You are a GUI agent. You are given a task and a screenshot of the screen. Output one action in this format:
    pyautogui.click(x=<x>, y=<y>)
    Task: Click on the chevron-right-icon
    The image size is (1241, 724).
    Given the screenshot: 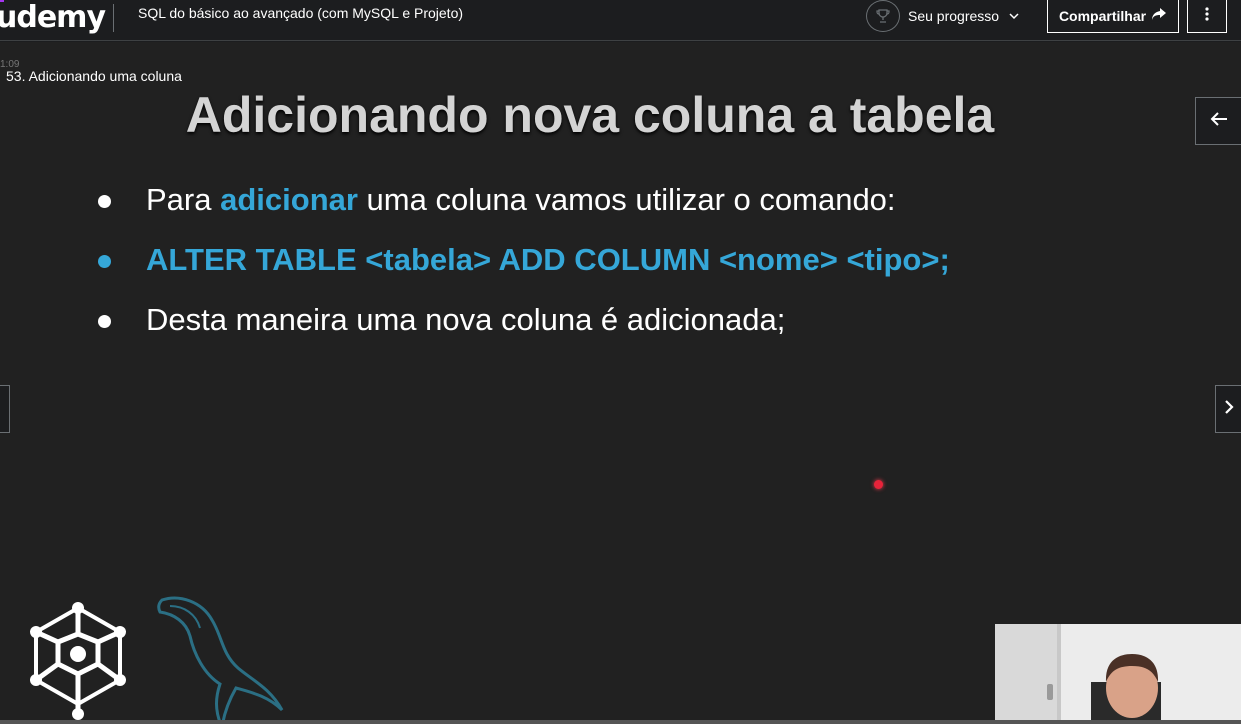 What is the action you would take?
    pyautogui.click(x=1229, y=409)
    